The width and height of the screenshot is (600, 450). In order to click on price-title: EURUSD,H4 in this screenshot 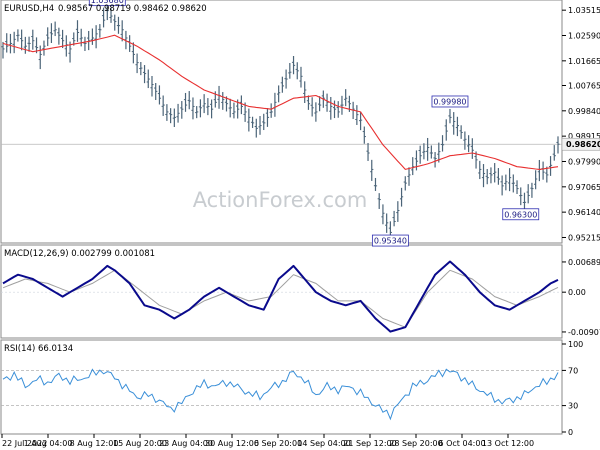, I will do `click(29, 9)`.